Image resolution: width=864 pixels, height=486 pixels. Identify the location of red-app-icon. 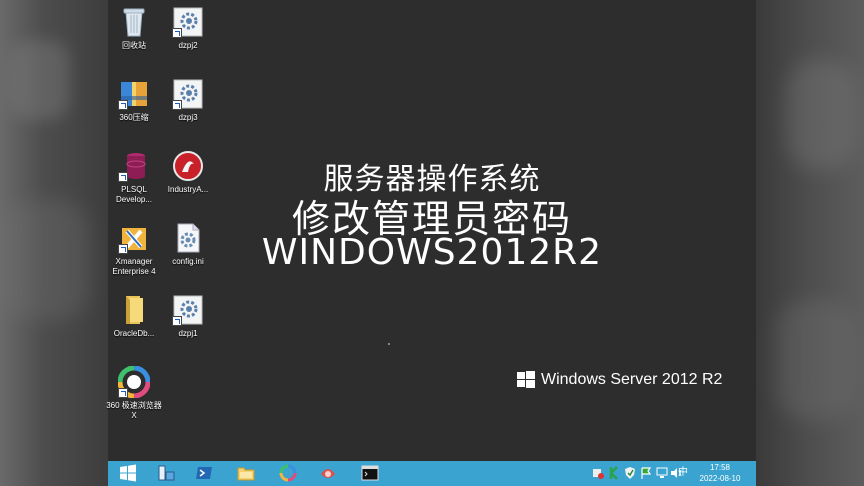
(328, 473).